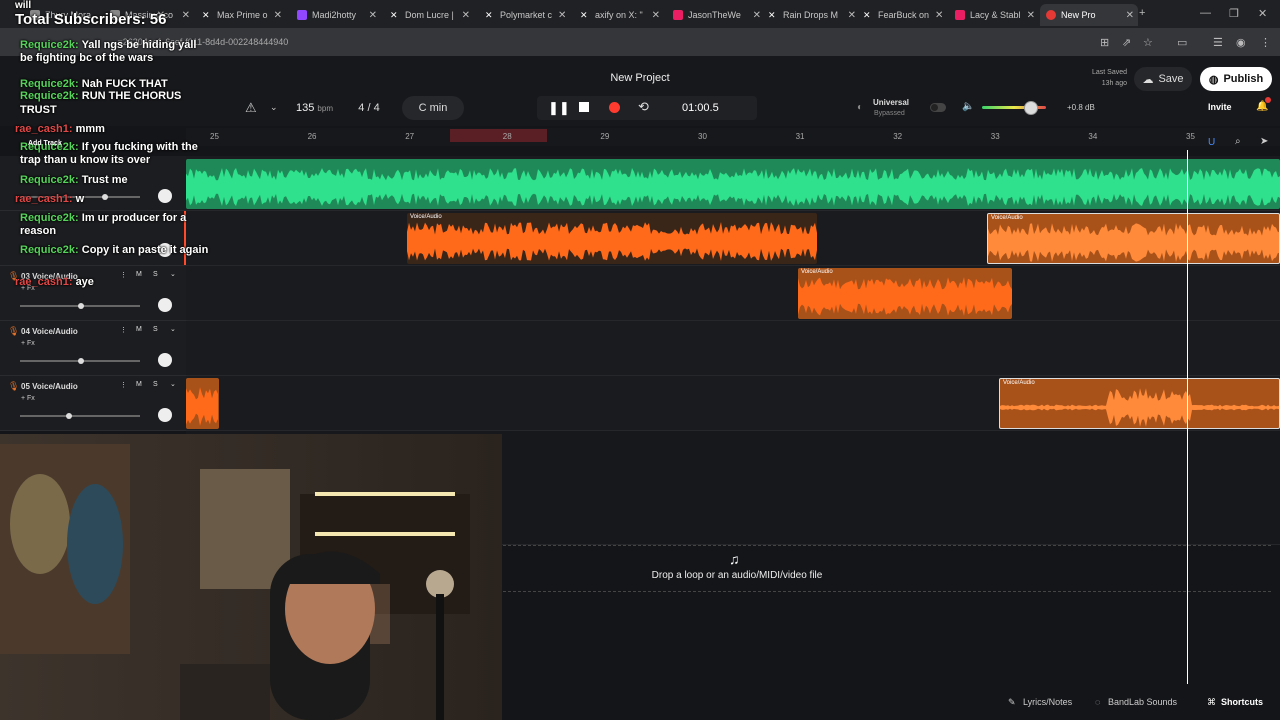 The image size is (1280, 720). Describe the element at coordinates (891, 102) in the screenshot. I see `master-preset-name: Universal` at that location.